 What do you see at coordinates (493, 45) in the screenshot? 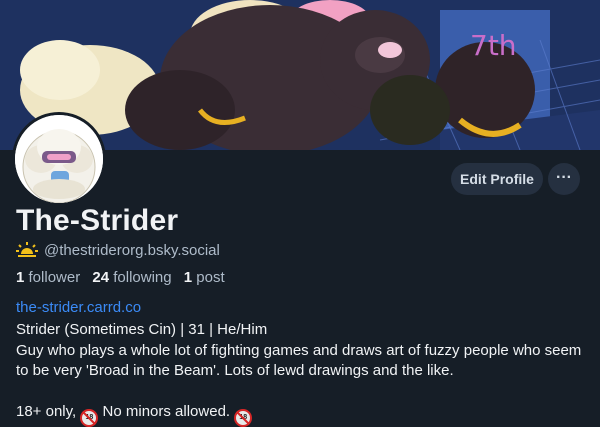
I see `svg-text: 7th` at bounding box center [493, 45].